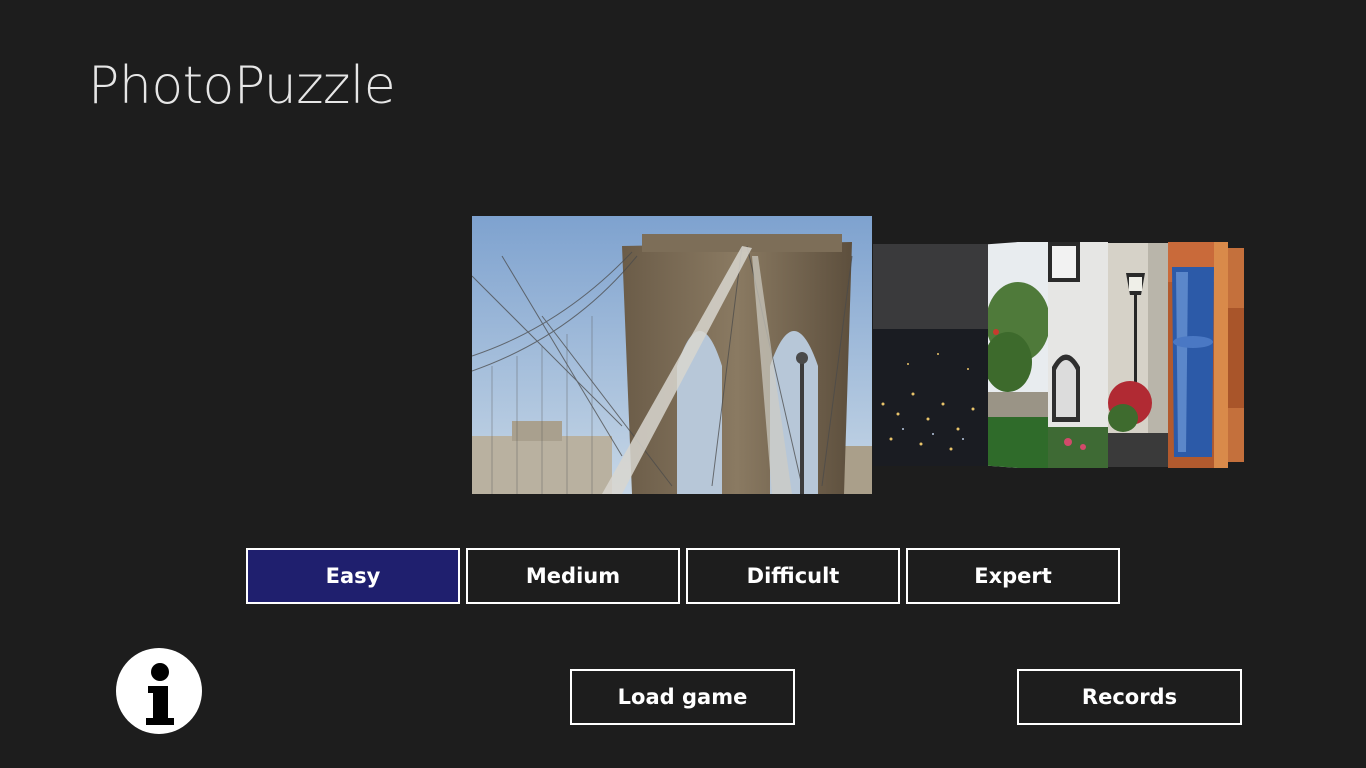  I want to click on info-icon, so click(160, 694).